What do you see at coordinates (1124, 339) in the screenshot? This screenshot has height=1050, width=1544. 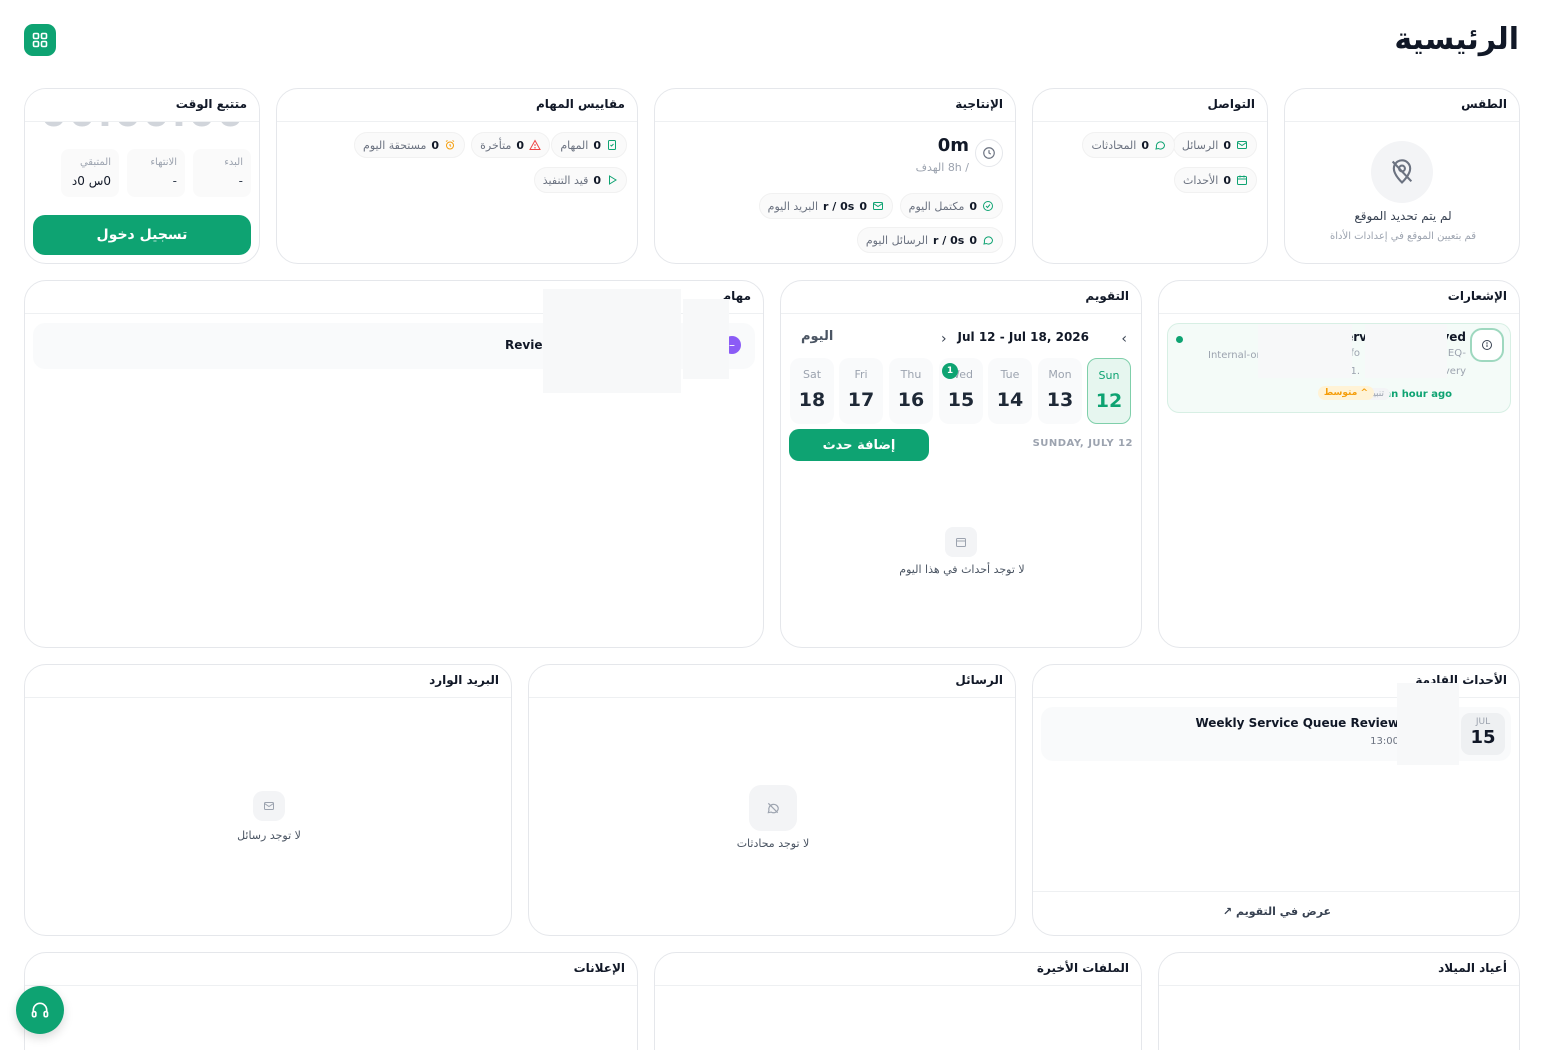 I see `chevron-right-icon: ‹` at bounding box center [1124, 339].